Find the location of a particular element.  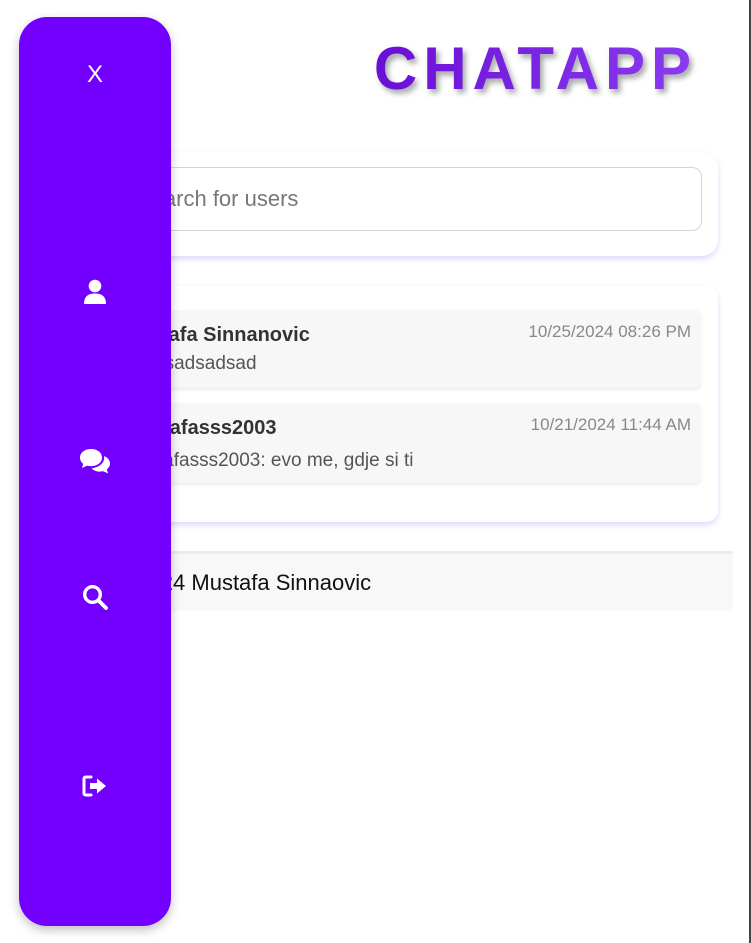

sign-out-icon is located at coordinates (95, 786).